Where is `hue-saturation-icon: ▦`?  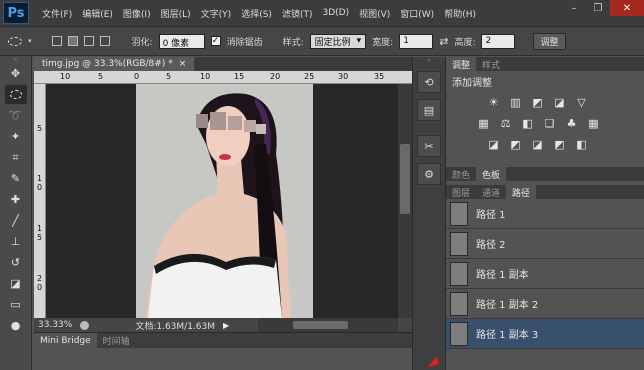
hue-saturation-icon: ▦ is located at coordinates (483, 123).